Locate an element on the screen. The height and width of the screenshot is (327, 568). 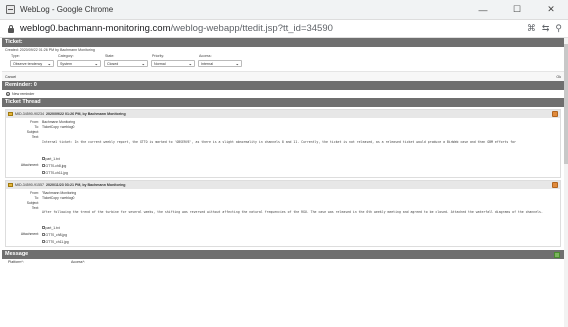
window-controls: — ☐ ✕ is located at coordinates (517, 10).